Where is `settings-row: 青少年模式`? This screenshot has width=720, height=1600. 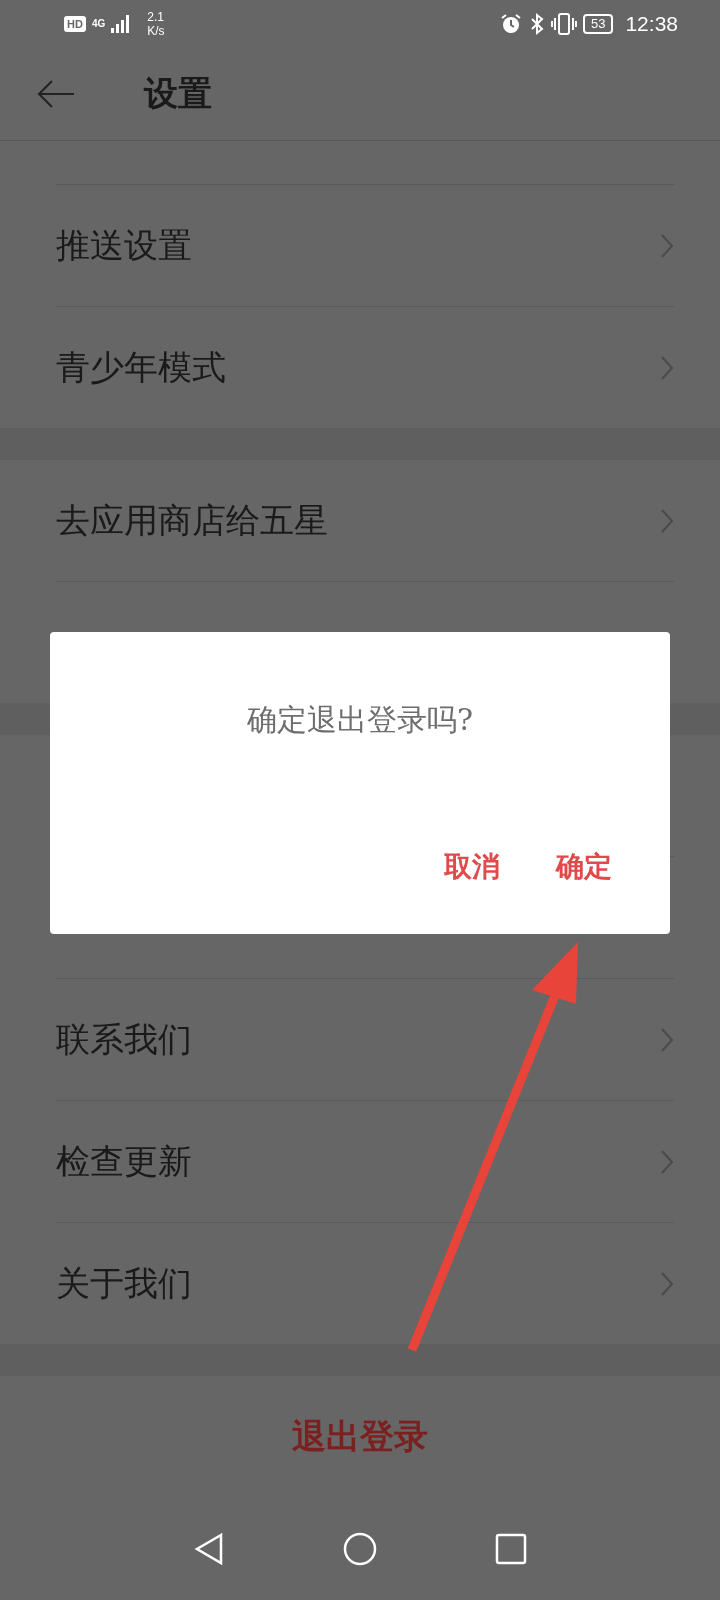 settings-row: 青少年模式 is located at coordinates (365, 368).